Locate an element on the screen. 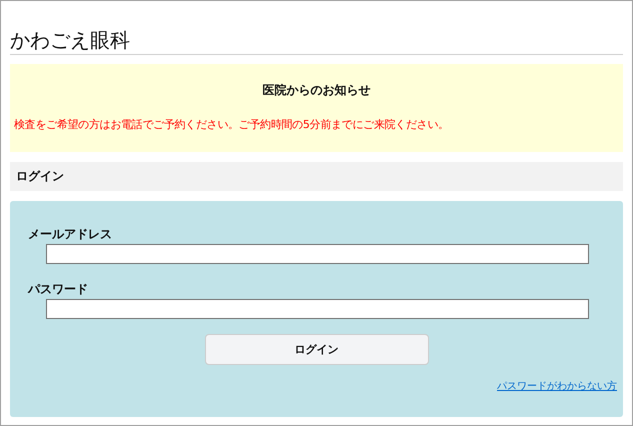  field-label: パスワード is located at coordinates (58, 289).